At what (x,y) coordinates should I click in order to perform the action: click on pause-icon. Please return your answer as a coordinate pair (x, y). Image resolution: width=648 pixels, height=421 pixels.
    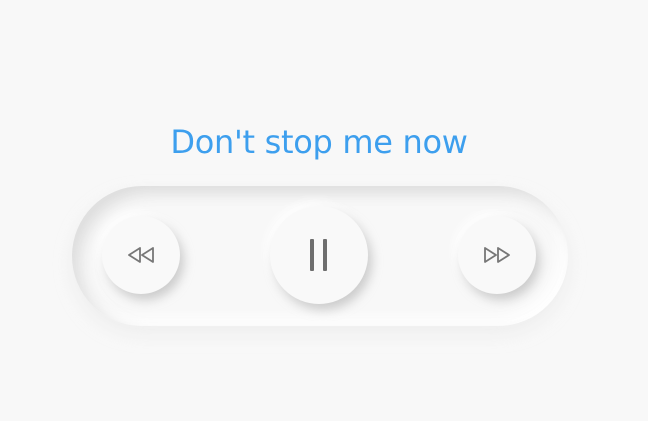
    Looking at the image, I should click on (319, 255).